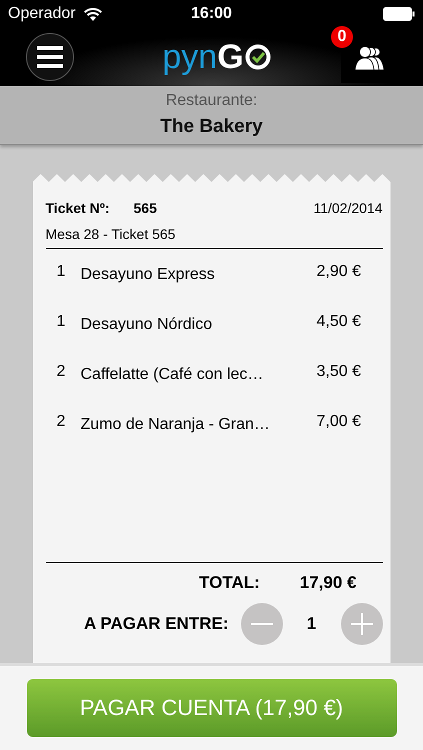 This screenshot has height=750, width=423. I want to click on item-price: 7,00 €, so click(339, 422).